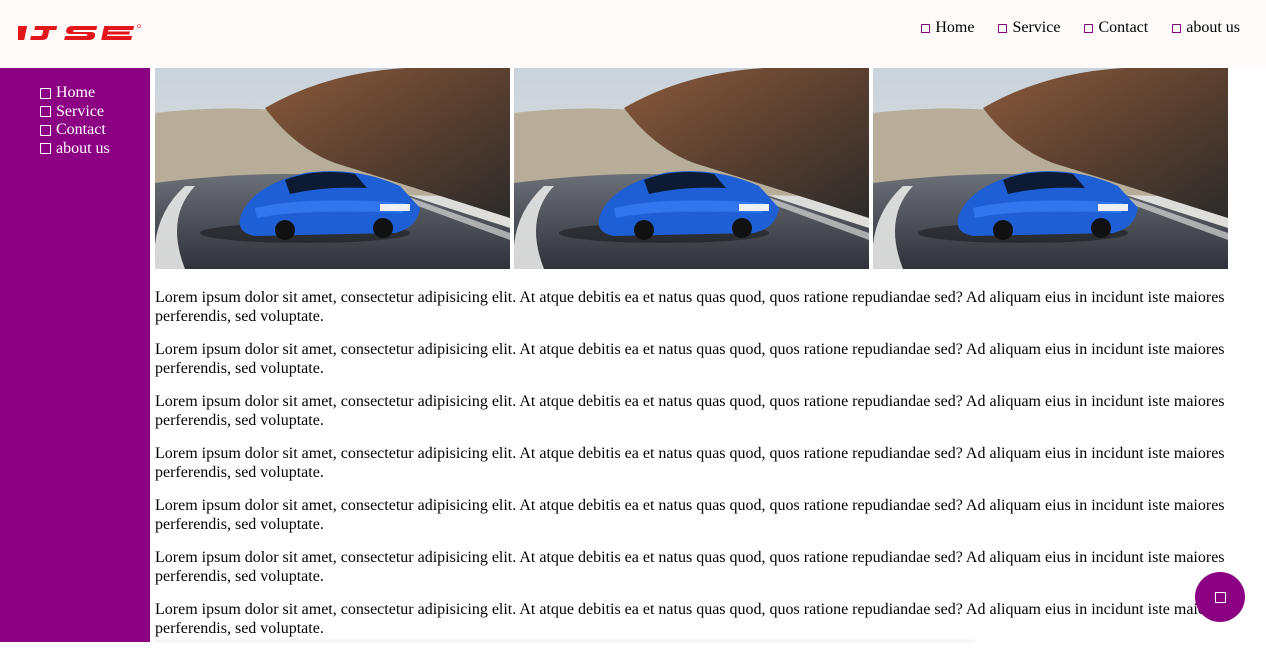 This screenshot has width=1266, height=653. Describe the element at coordinates (80, 111) in the screenshot. I see `sidebar-item-label: Service` at that location.